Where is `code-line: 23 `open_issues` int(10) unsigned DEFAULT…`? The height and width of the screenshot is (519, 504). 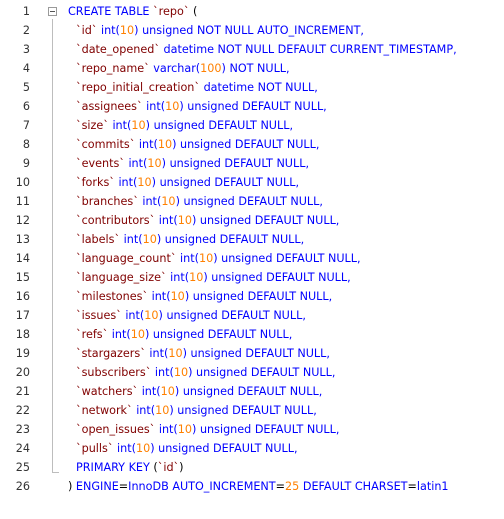
code-line: 23 `open_issues` int(10) unsigned DEFAULT… is located at coordinates (252, 429).